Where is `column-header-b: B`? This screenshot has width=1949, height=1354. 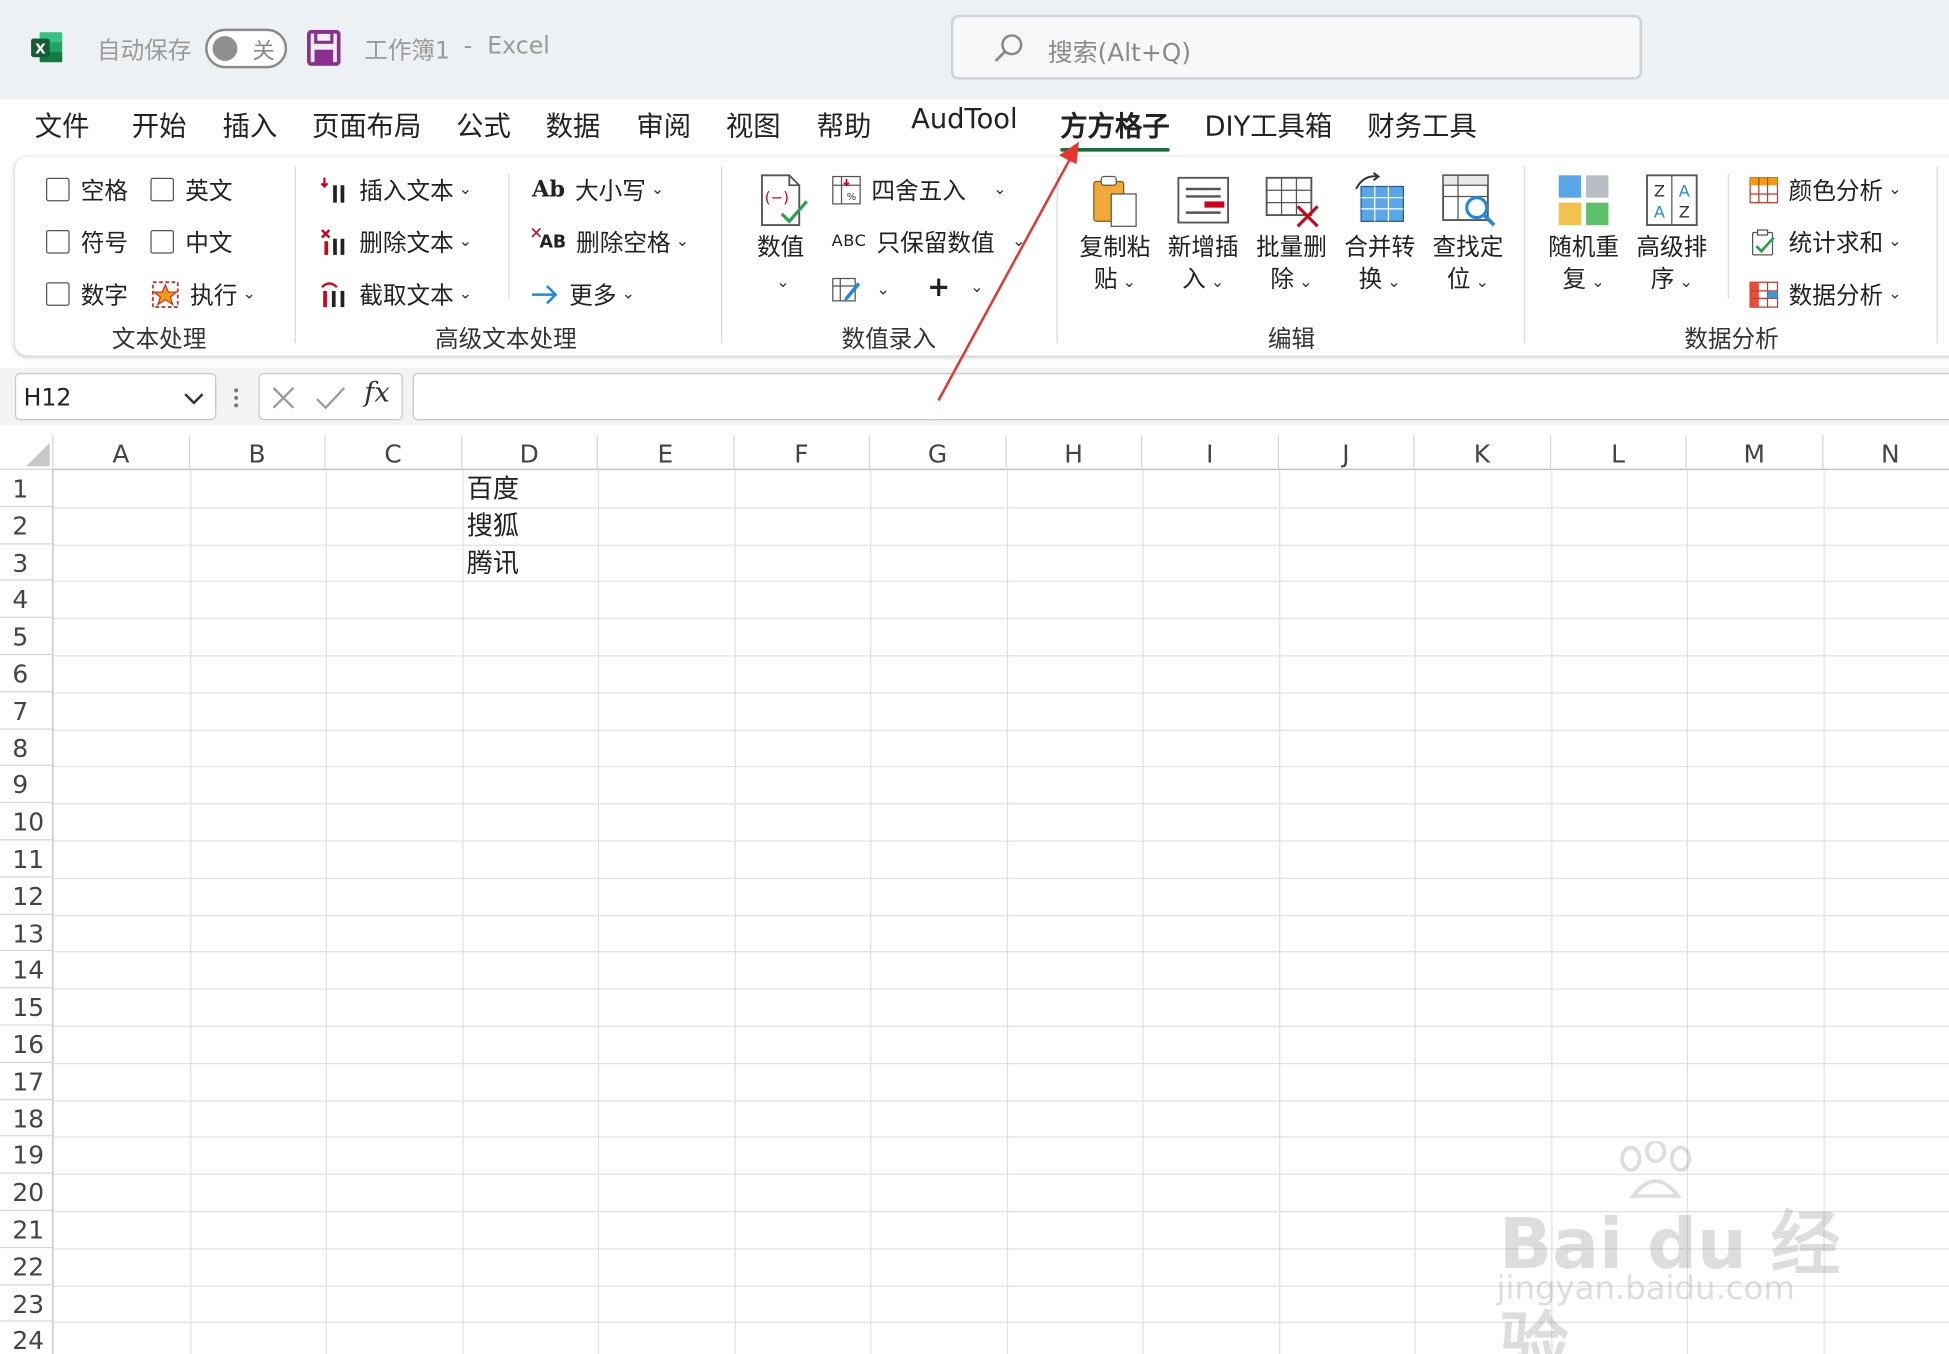 column-header-b: B is located at coordinates (257, 452).